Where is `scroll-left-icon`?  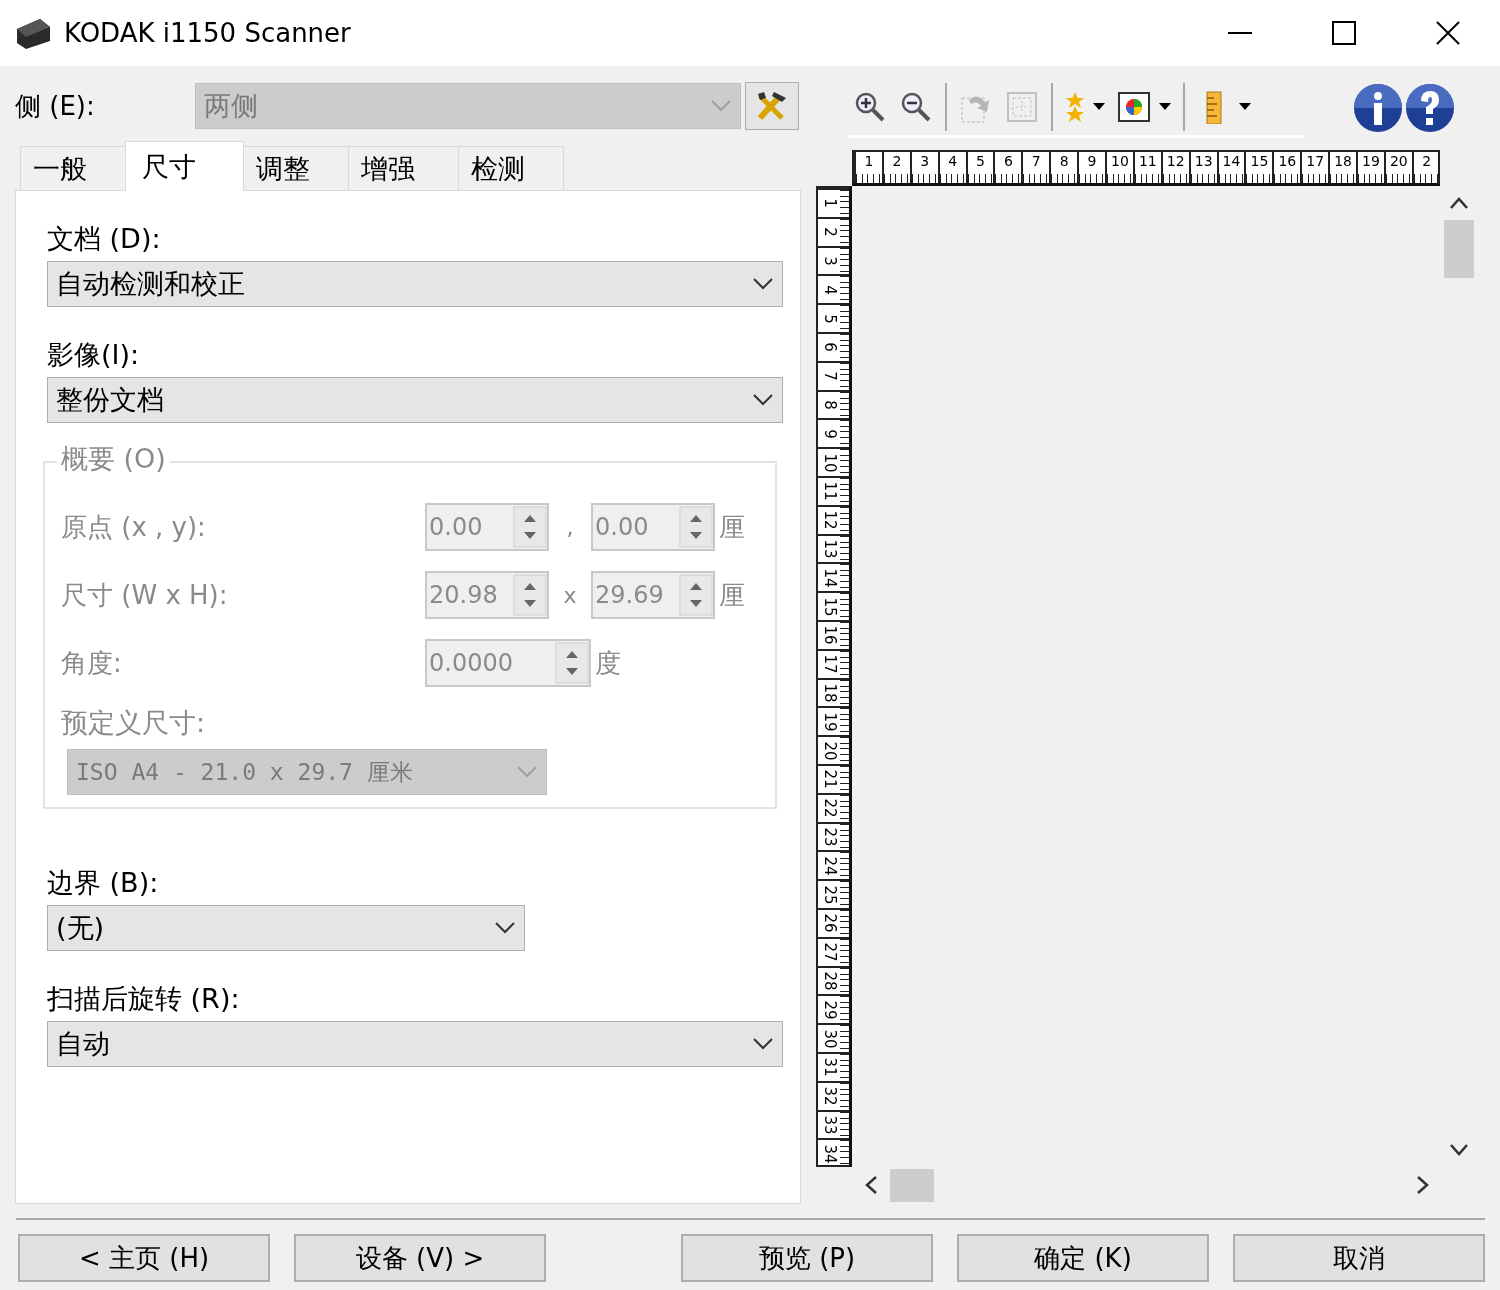
scroll-left-icon is located at coordinates (871, 1185).